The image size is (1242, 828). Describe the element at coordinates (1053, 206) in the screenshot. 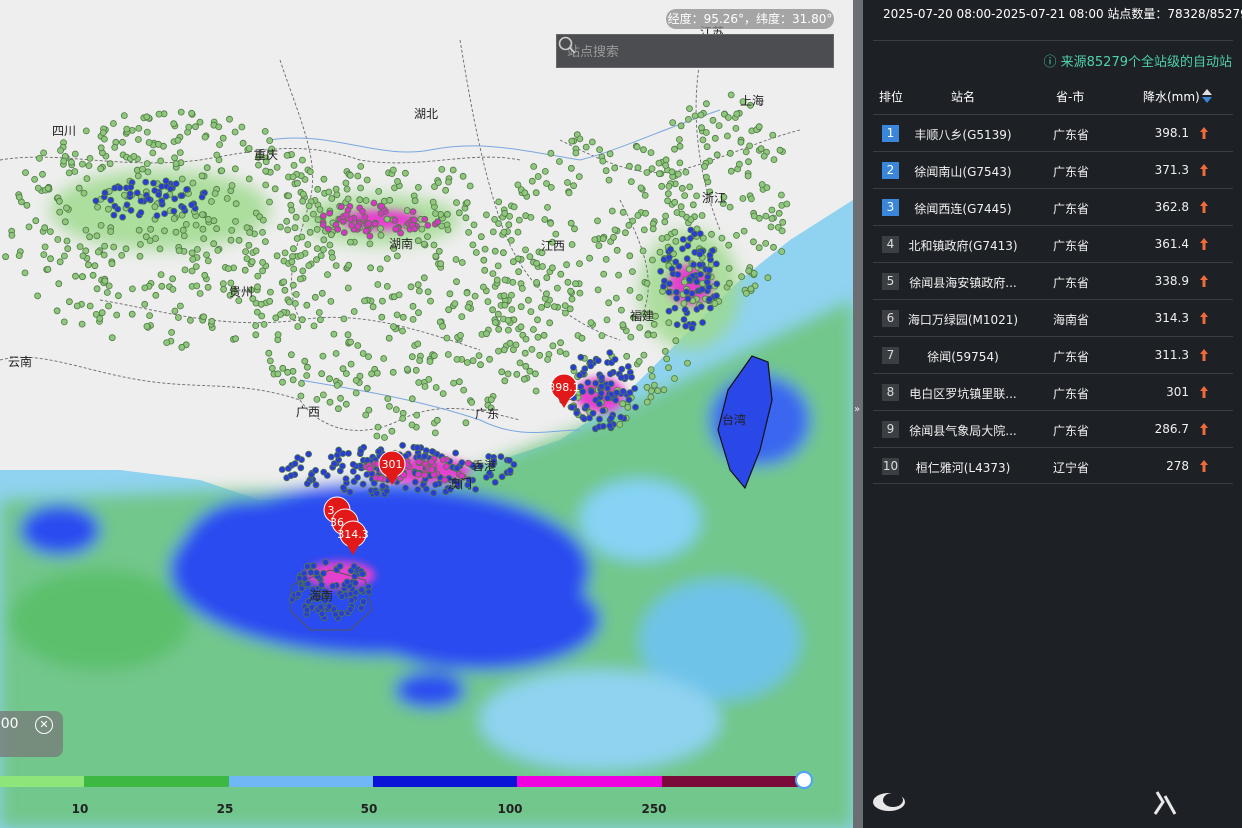

I see `table-row: 3 徐闻西连(G7445) 广东省 362.8` at that location.